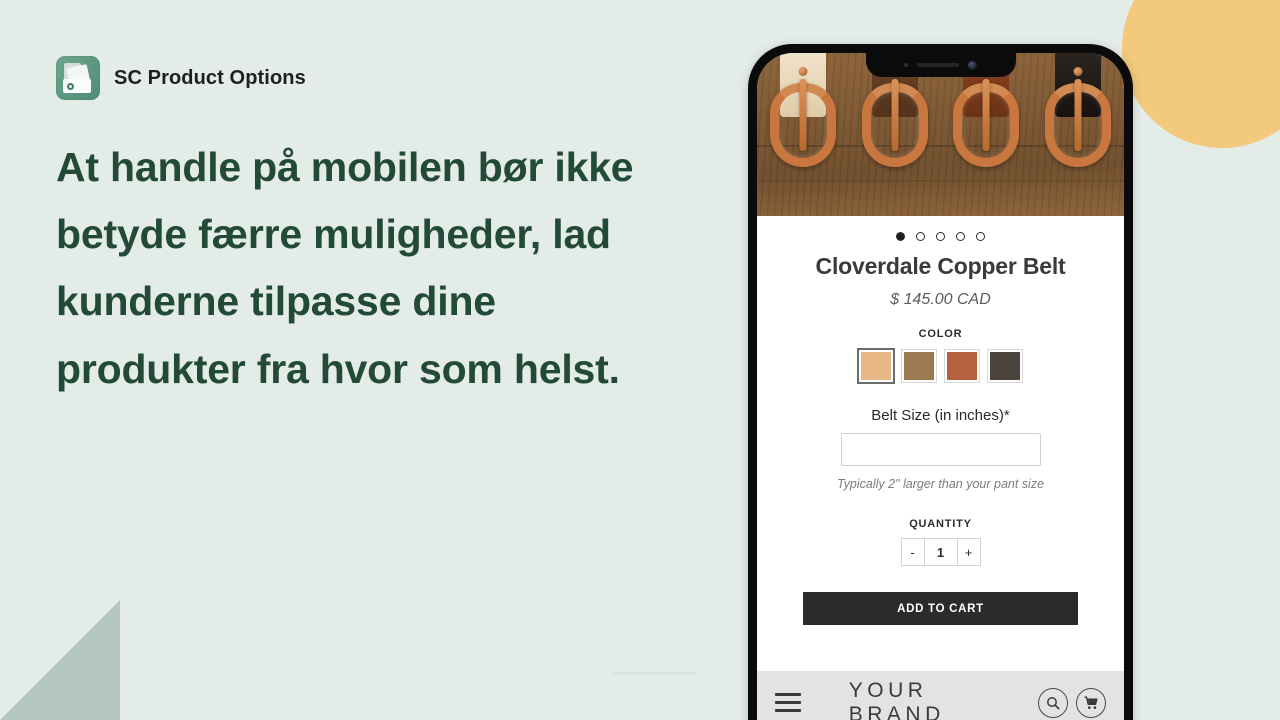 This screenshot has width=1280, height=720. What do you see at coordinates (1005, 366) in the screenshot?
I see `color-swatch-charcoal` at bounding box center [1005, 366].